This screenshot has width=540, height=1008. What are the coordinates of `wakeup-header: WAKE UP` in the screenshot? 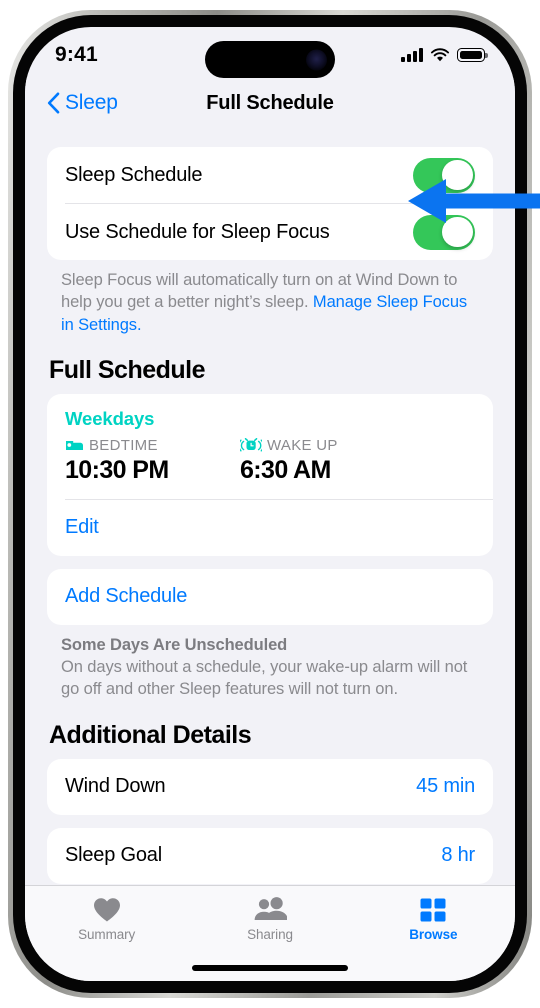 It's located at (327, 445).